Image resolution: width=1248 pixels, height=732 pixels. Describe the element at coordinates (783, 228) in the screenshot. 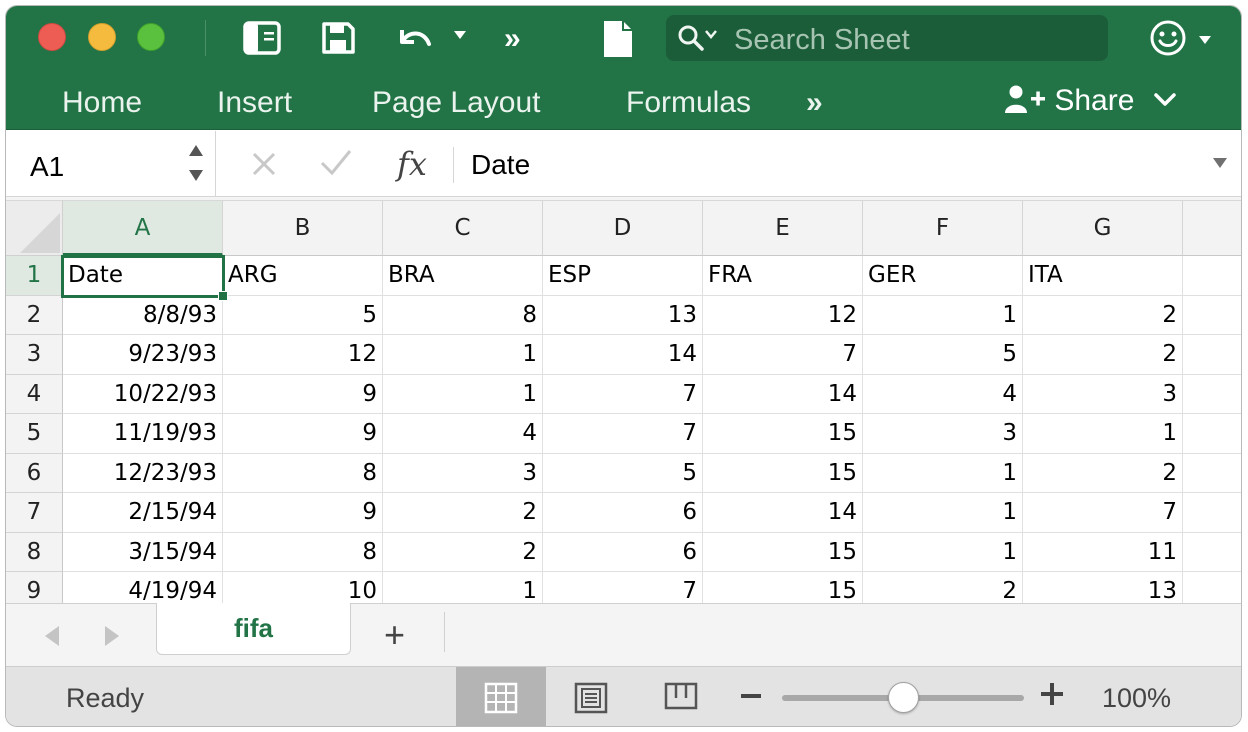

I see `column-header-e: E` at that location.